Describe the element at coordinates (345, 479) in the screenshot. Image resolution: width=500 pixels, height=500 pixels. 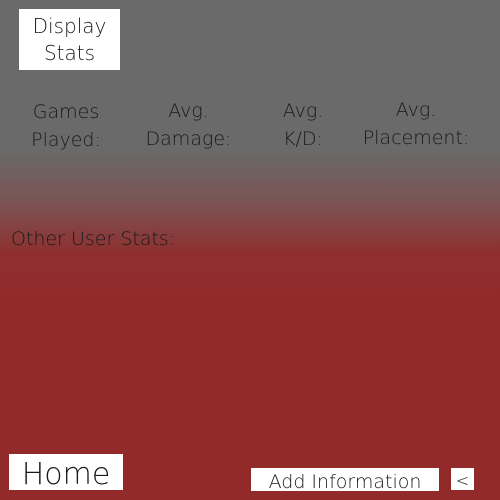
I see `add-information-button: Add Information` at that location.